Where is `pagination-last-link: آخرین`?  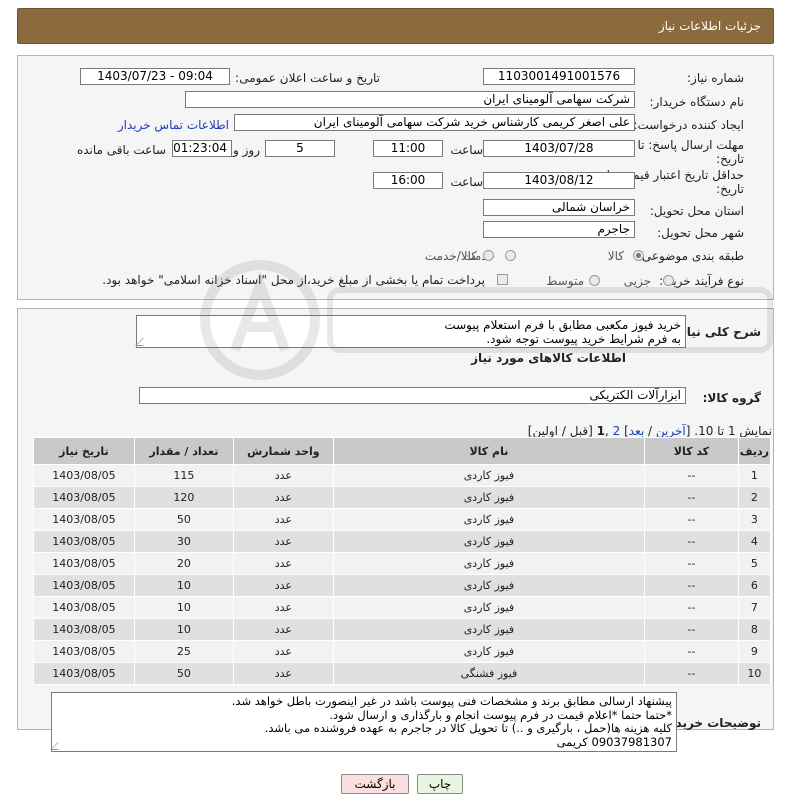
pagination-last-link: آخرین is located at coordinates (671, 431).